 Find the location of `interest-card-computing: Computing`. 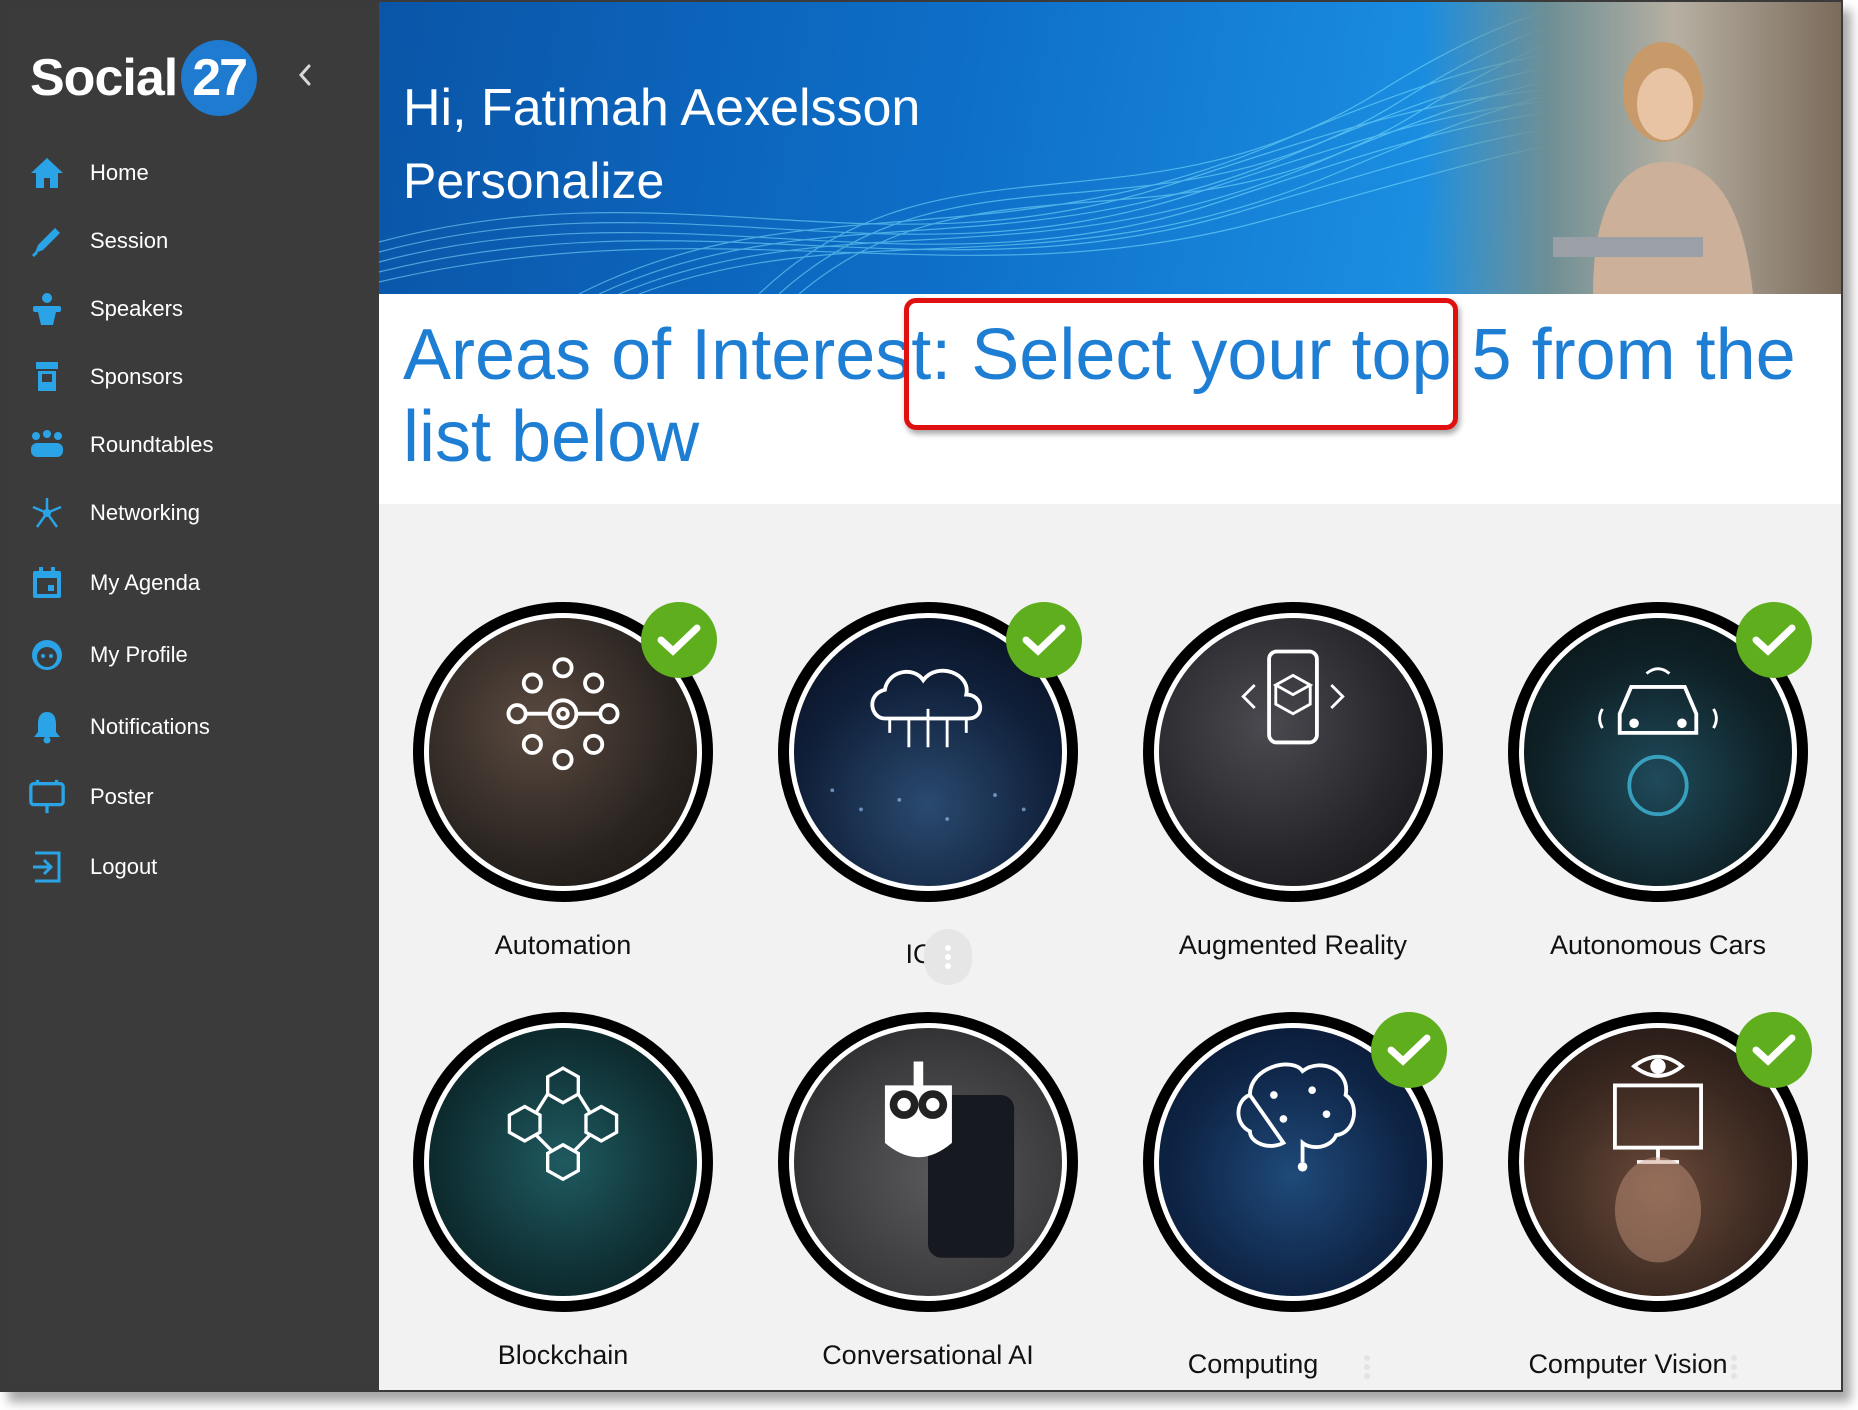

interest-card-computing: Computing is located at coordinates (1295, 1201).